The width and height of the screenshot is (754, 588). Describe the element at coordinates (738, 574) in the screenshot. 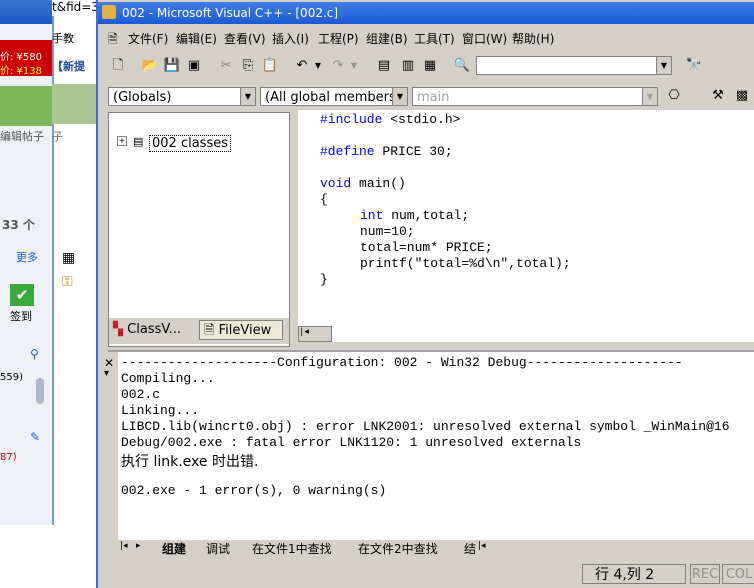

I see `status-col: COL` at that location.